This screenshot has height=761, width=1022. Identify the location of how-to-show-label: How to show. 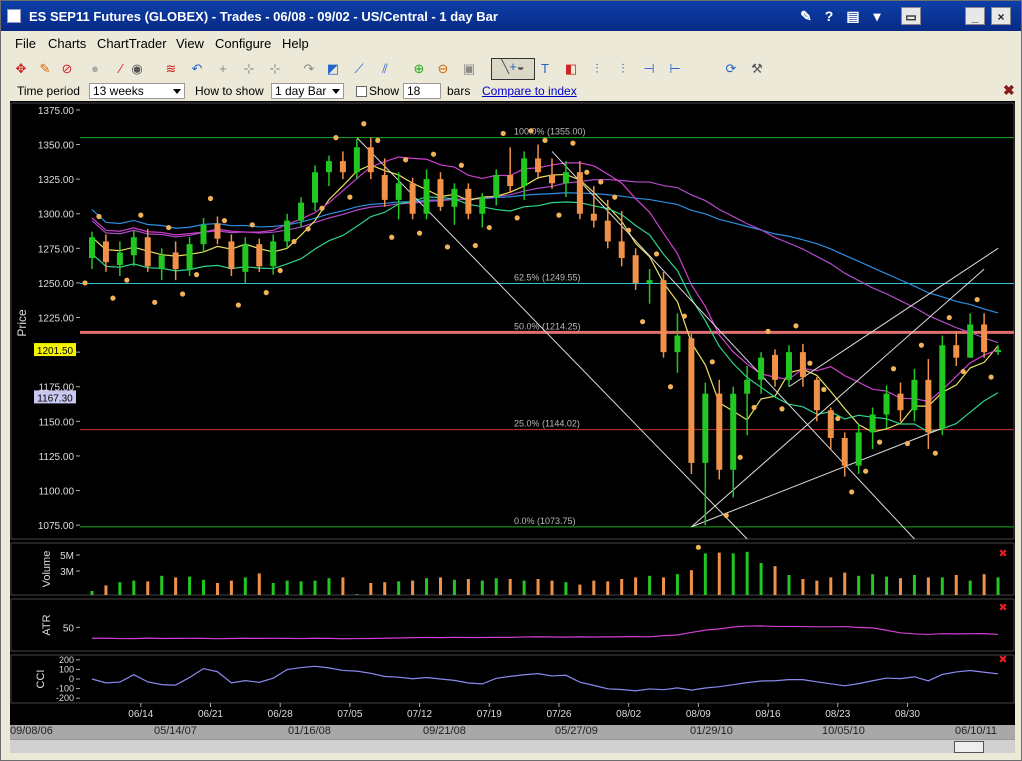
(229, 91).